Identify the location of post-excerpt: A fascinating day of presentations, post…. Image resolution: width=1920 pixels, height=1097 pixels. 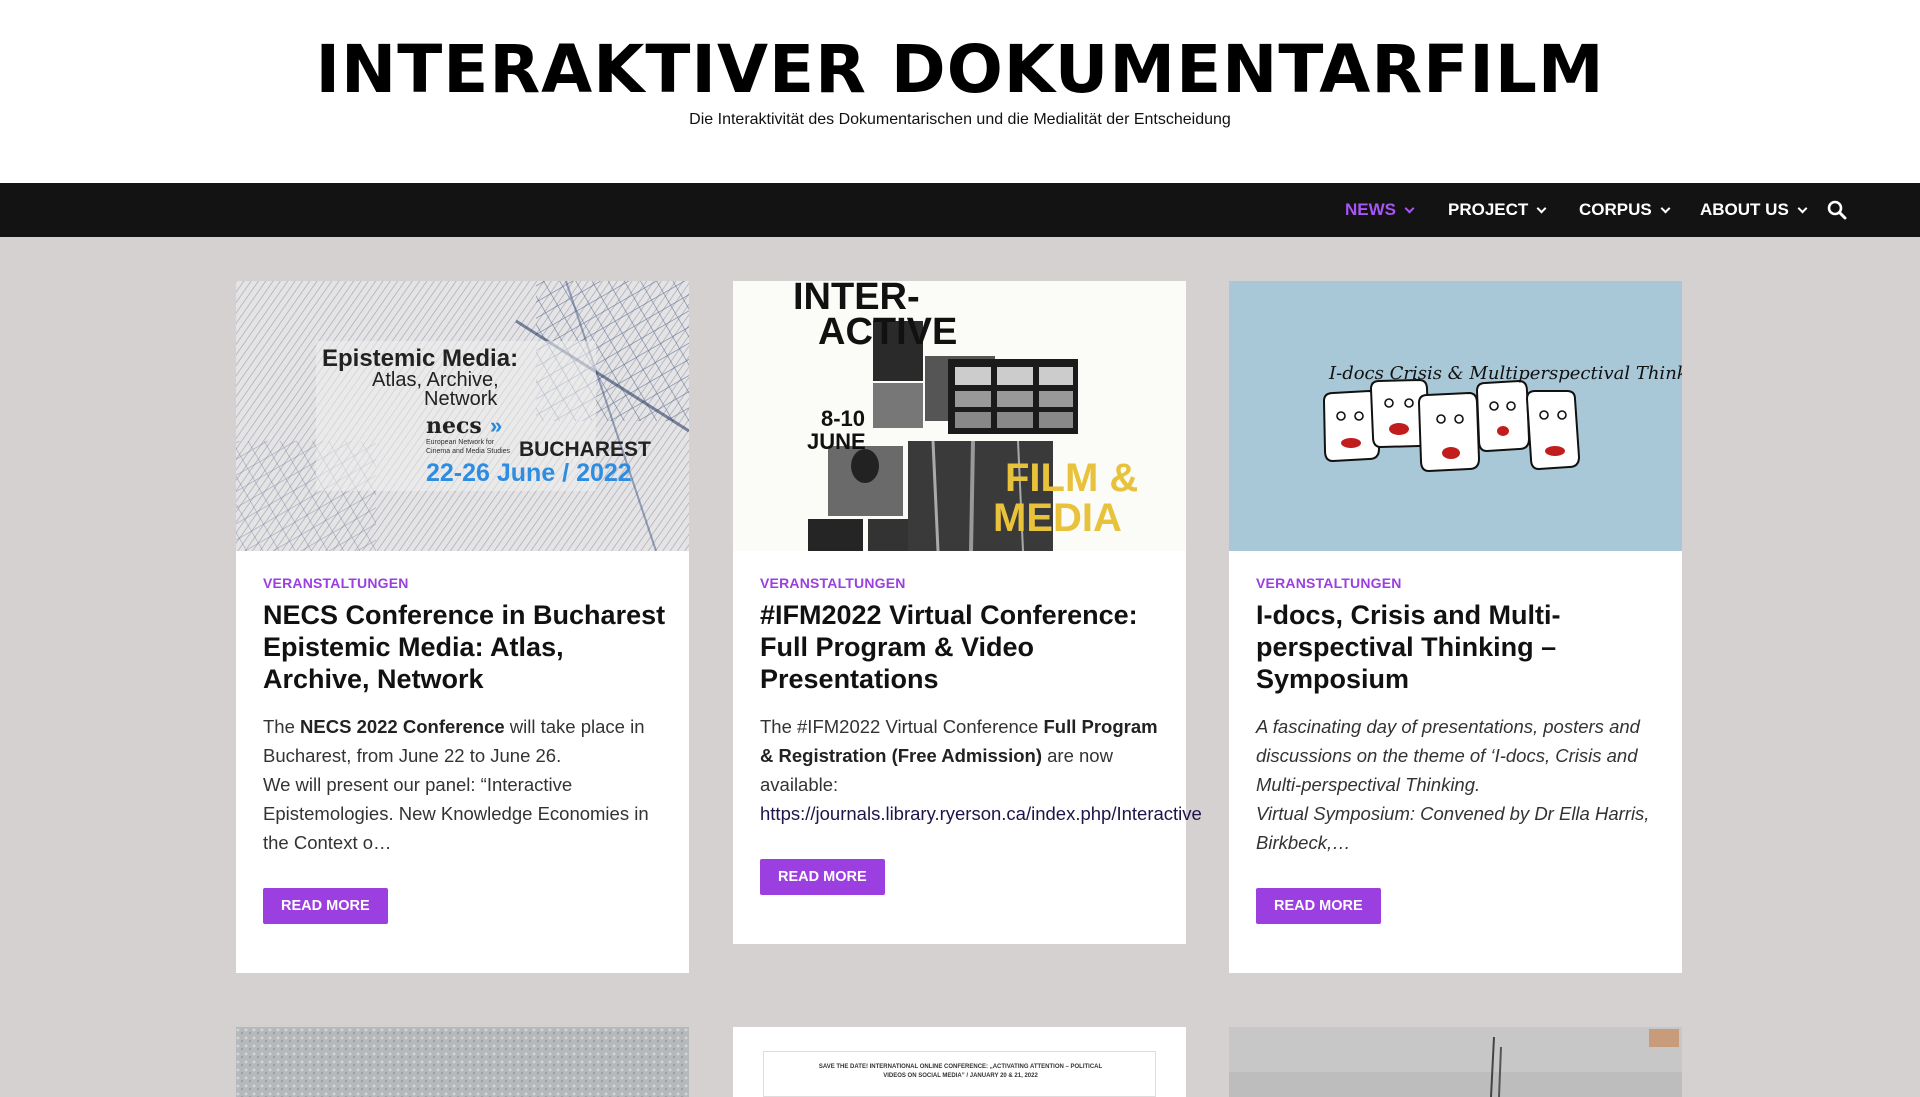
(1453, 784).